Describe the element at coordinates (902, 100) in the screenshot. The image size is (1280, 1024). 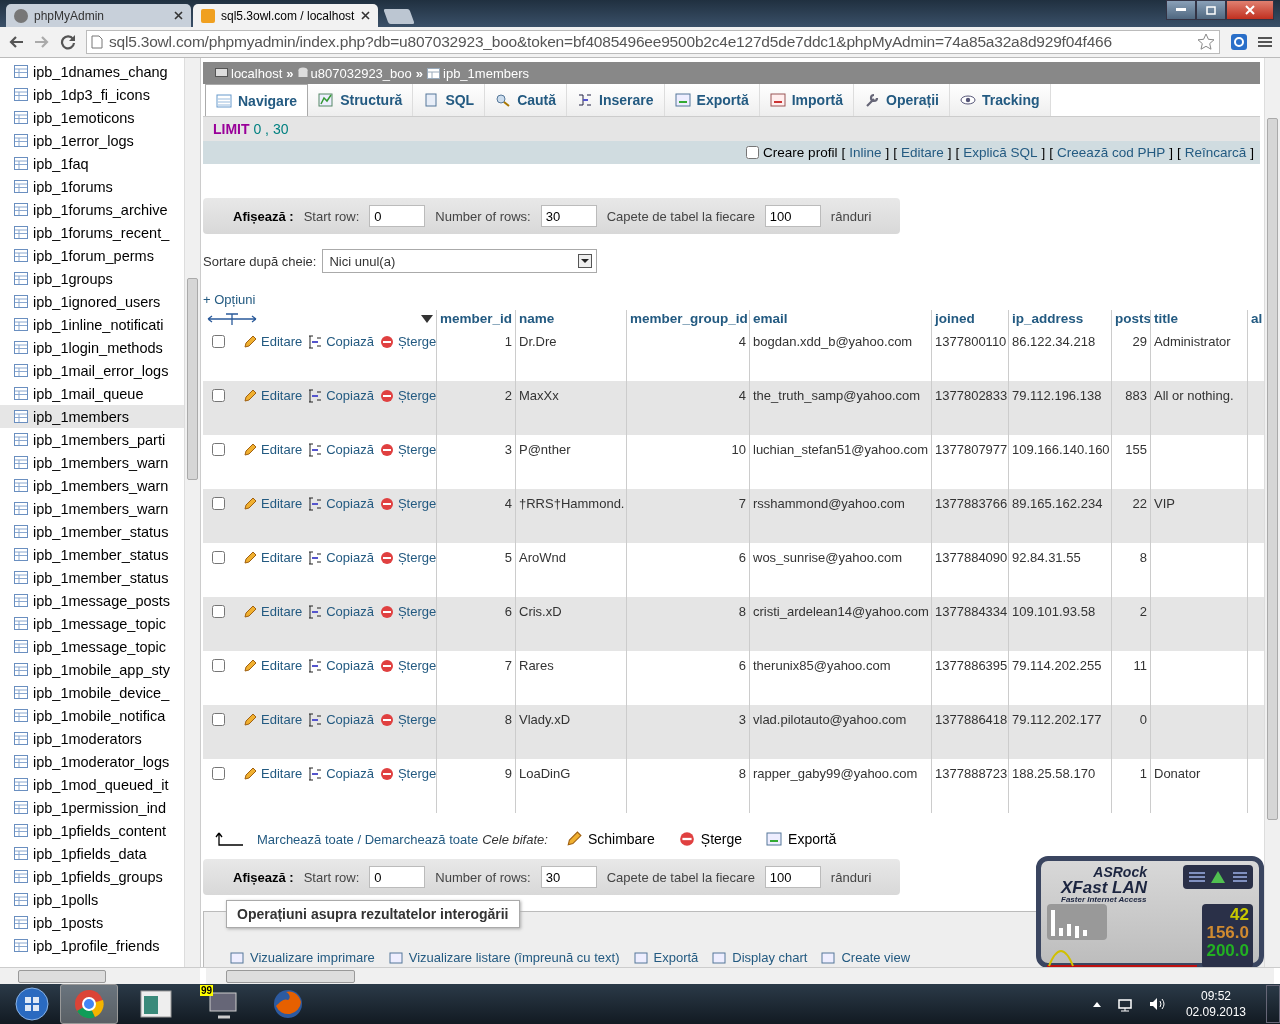
I see `tab: Operații` at that location.